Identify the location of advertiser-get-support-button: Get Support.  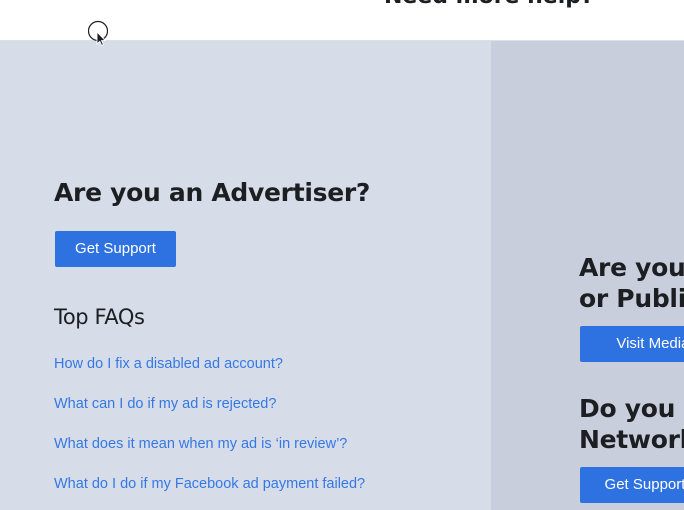
(115, 249).